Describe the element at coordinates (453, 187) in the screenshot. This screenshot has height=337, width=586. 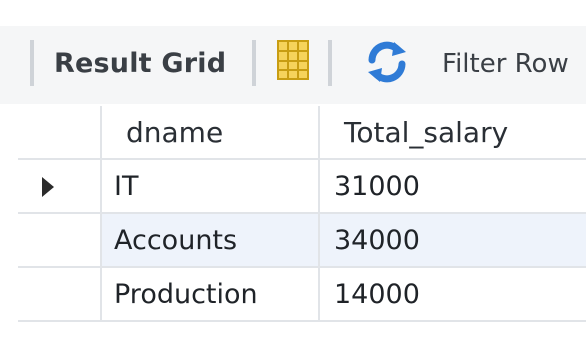
I see `cell-total-salary: 31000` at that location.